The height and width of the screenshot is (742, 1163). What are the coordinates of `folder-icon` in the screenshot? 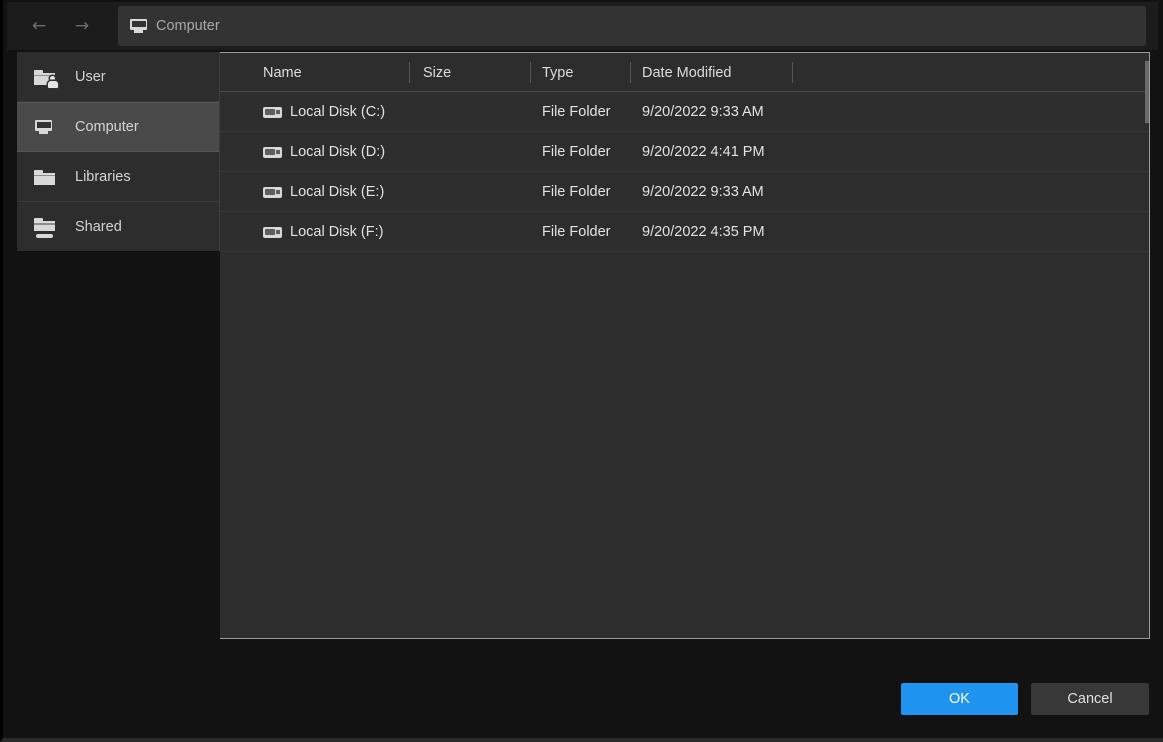 It's located at (45, 177).